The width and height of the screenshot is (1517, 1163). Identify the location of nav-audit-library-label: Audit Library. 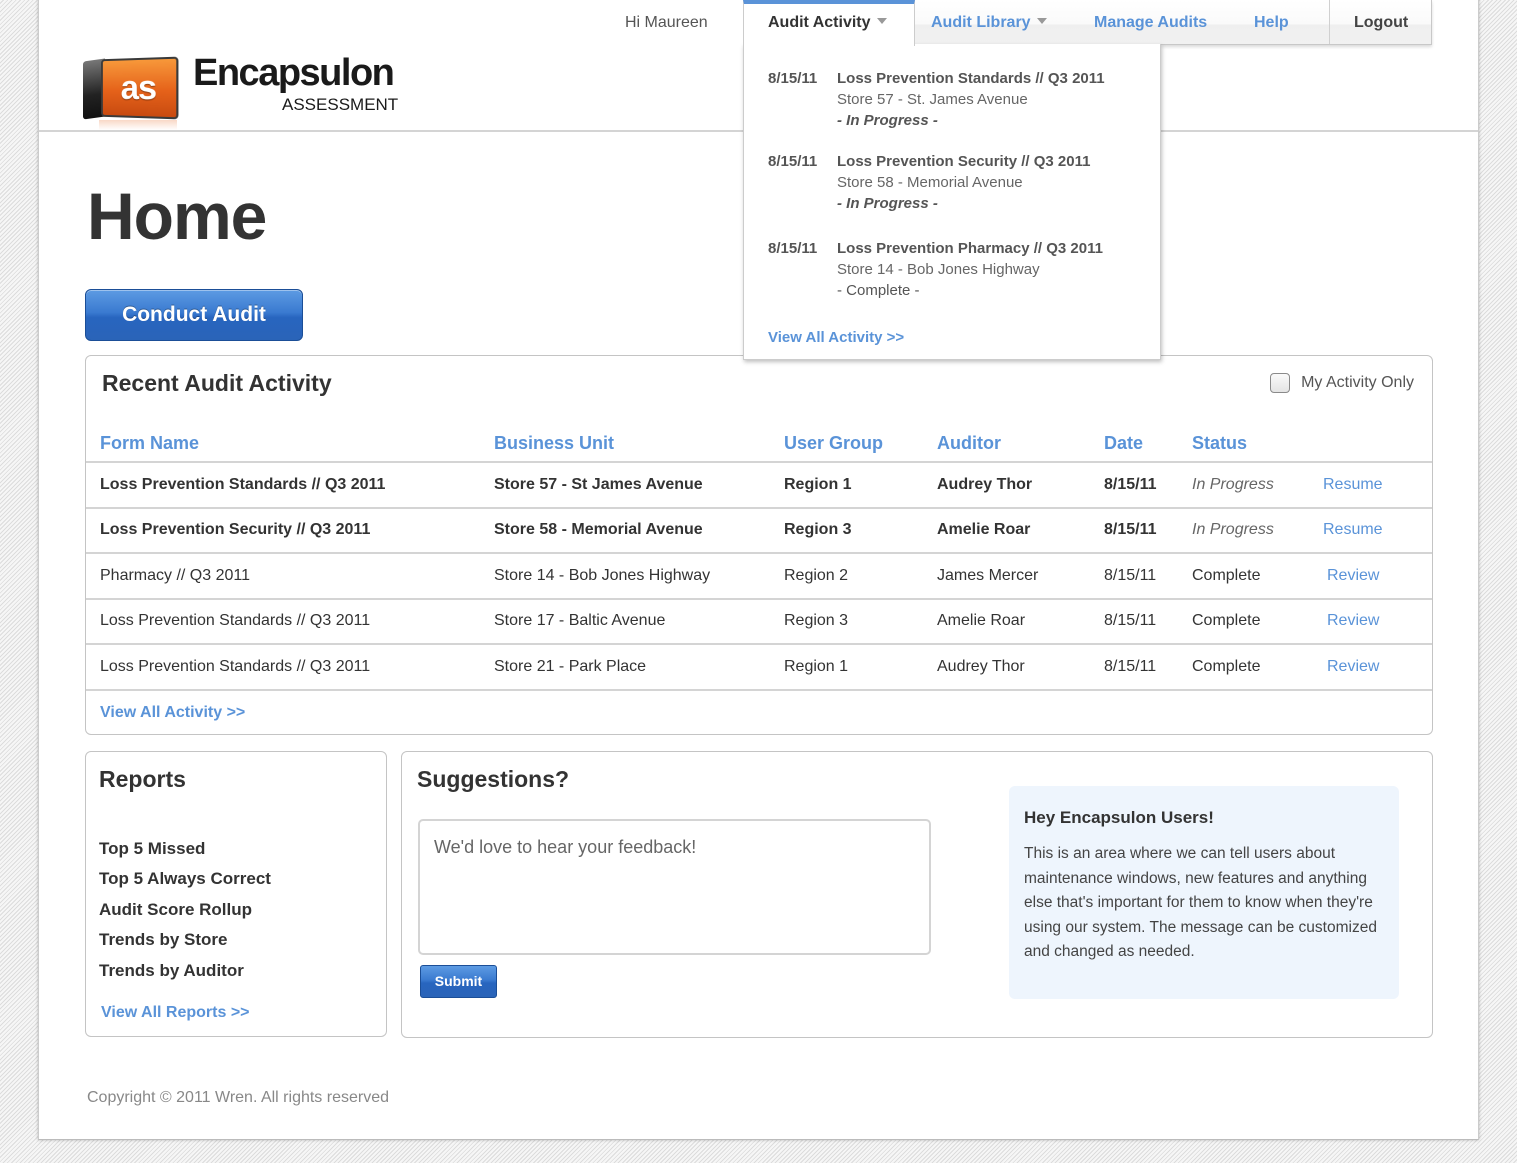
(981, 22).